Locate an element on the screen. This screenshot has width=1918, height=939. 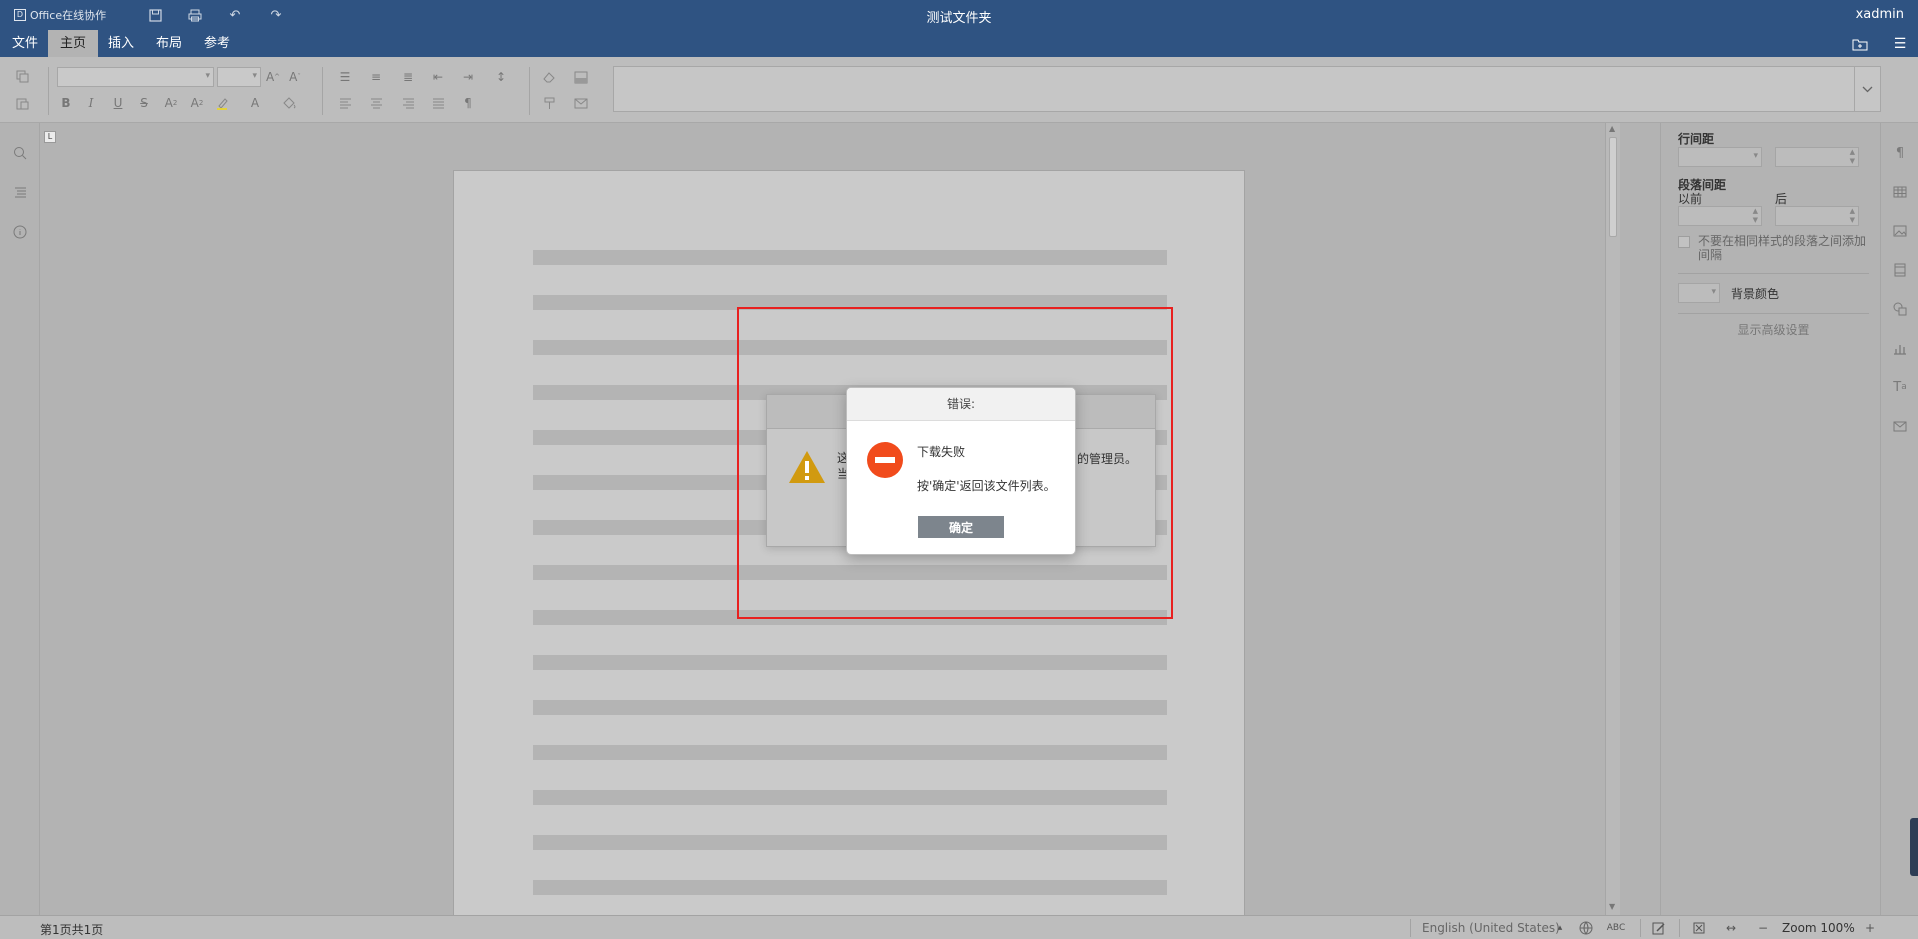
image-settings-icon is located at coordinates (1900, 231).